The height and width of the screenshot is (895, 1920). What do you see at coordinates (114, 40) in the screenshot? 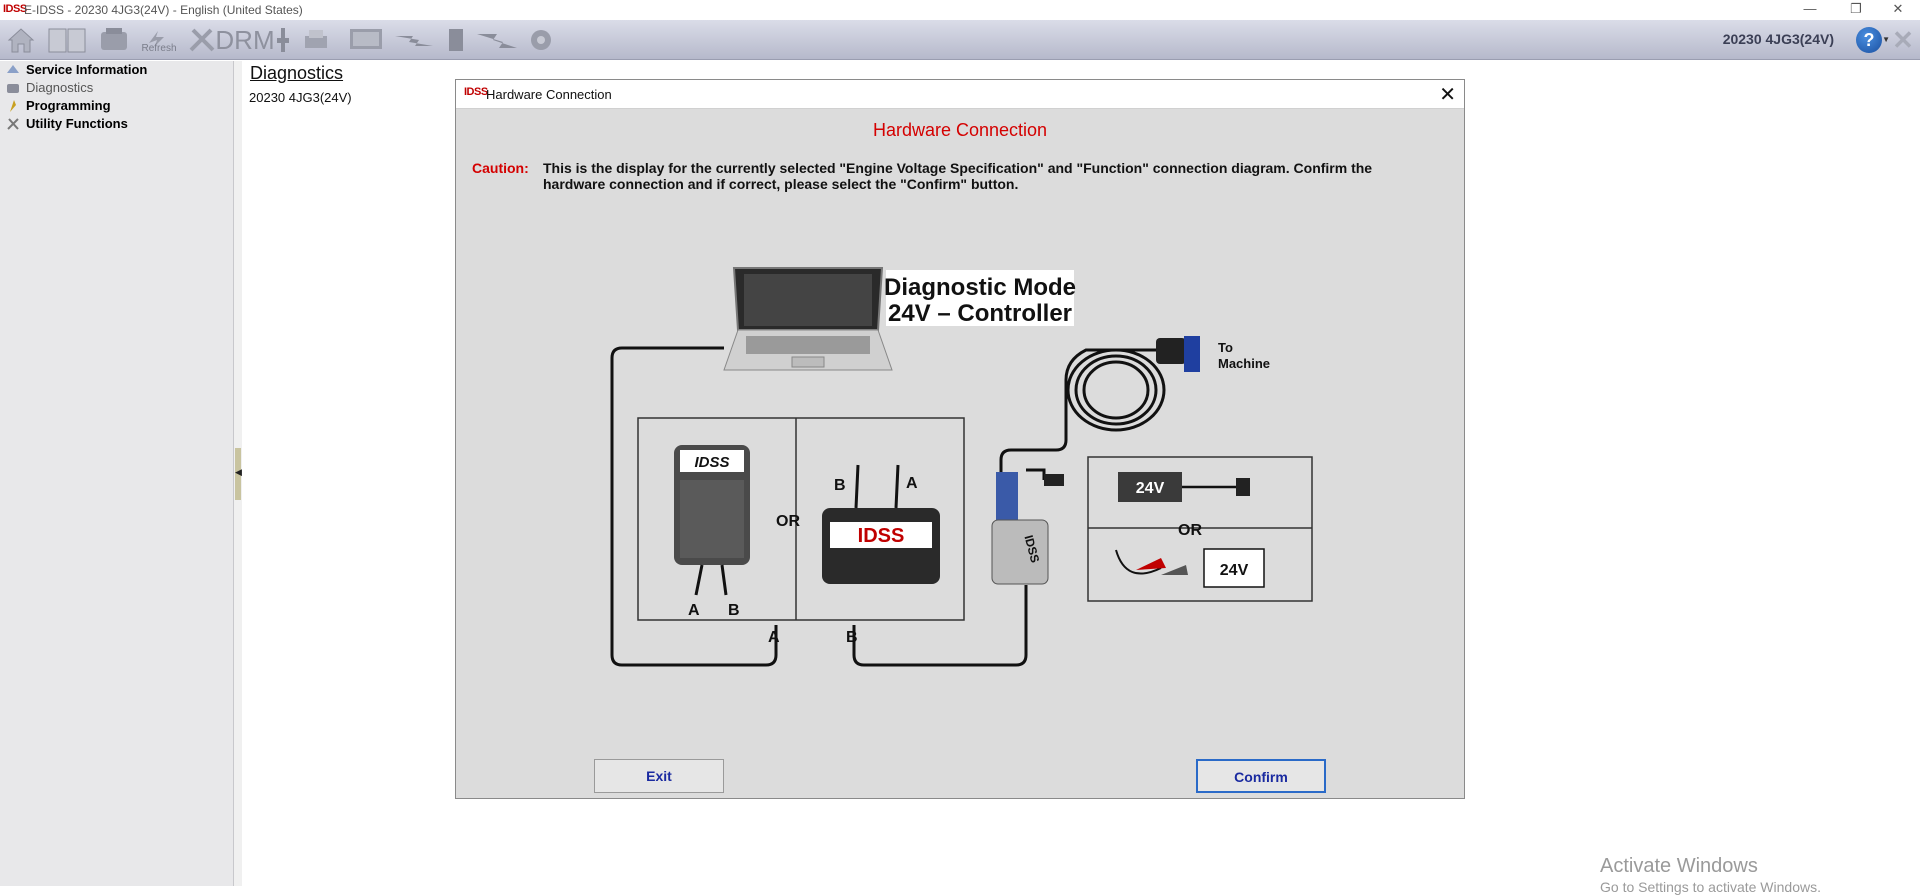
I see `engine-icon` at bounding box center [114, 40].